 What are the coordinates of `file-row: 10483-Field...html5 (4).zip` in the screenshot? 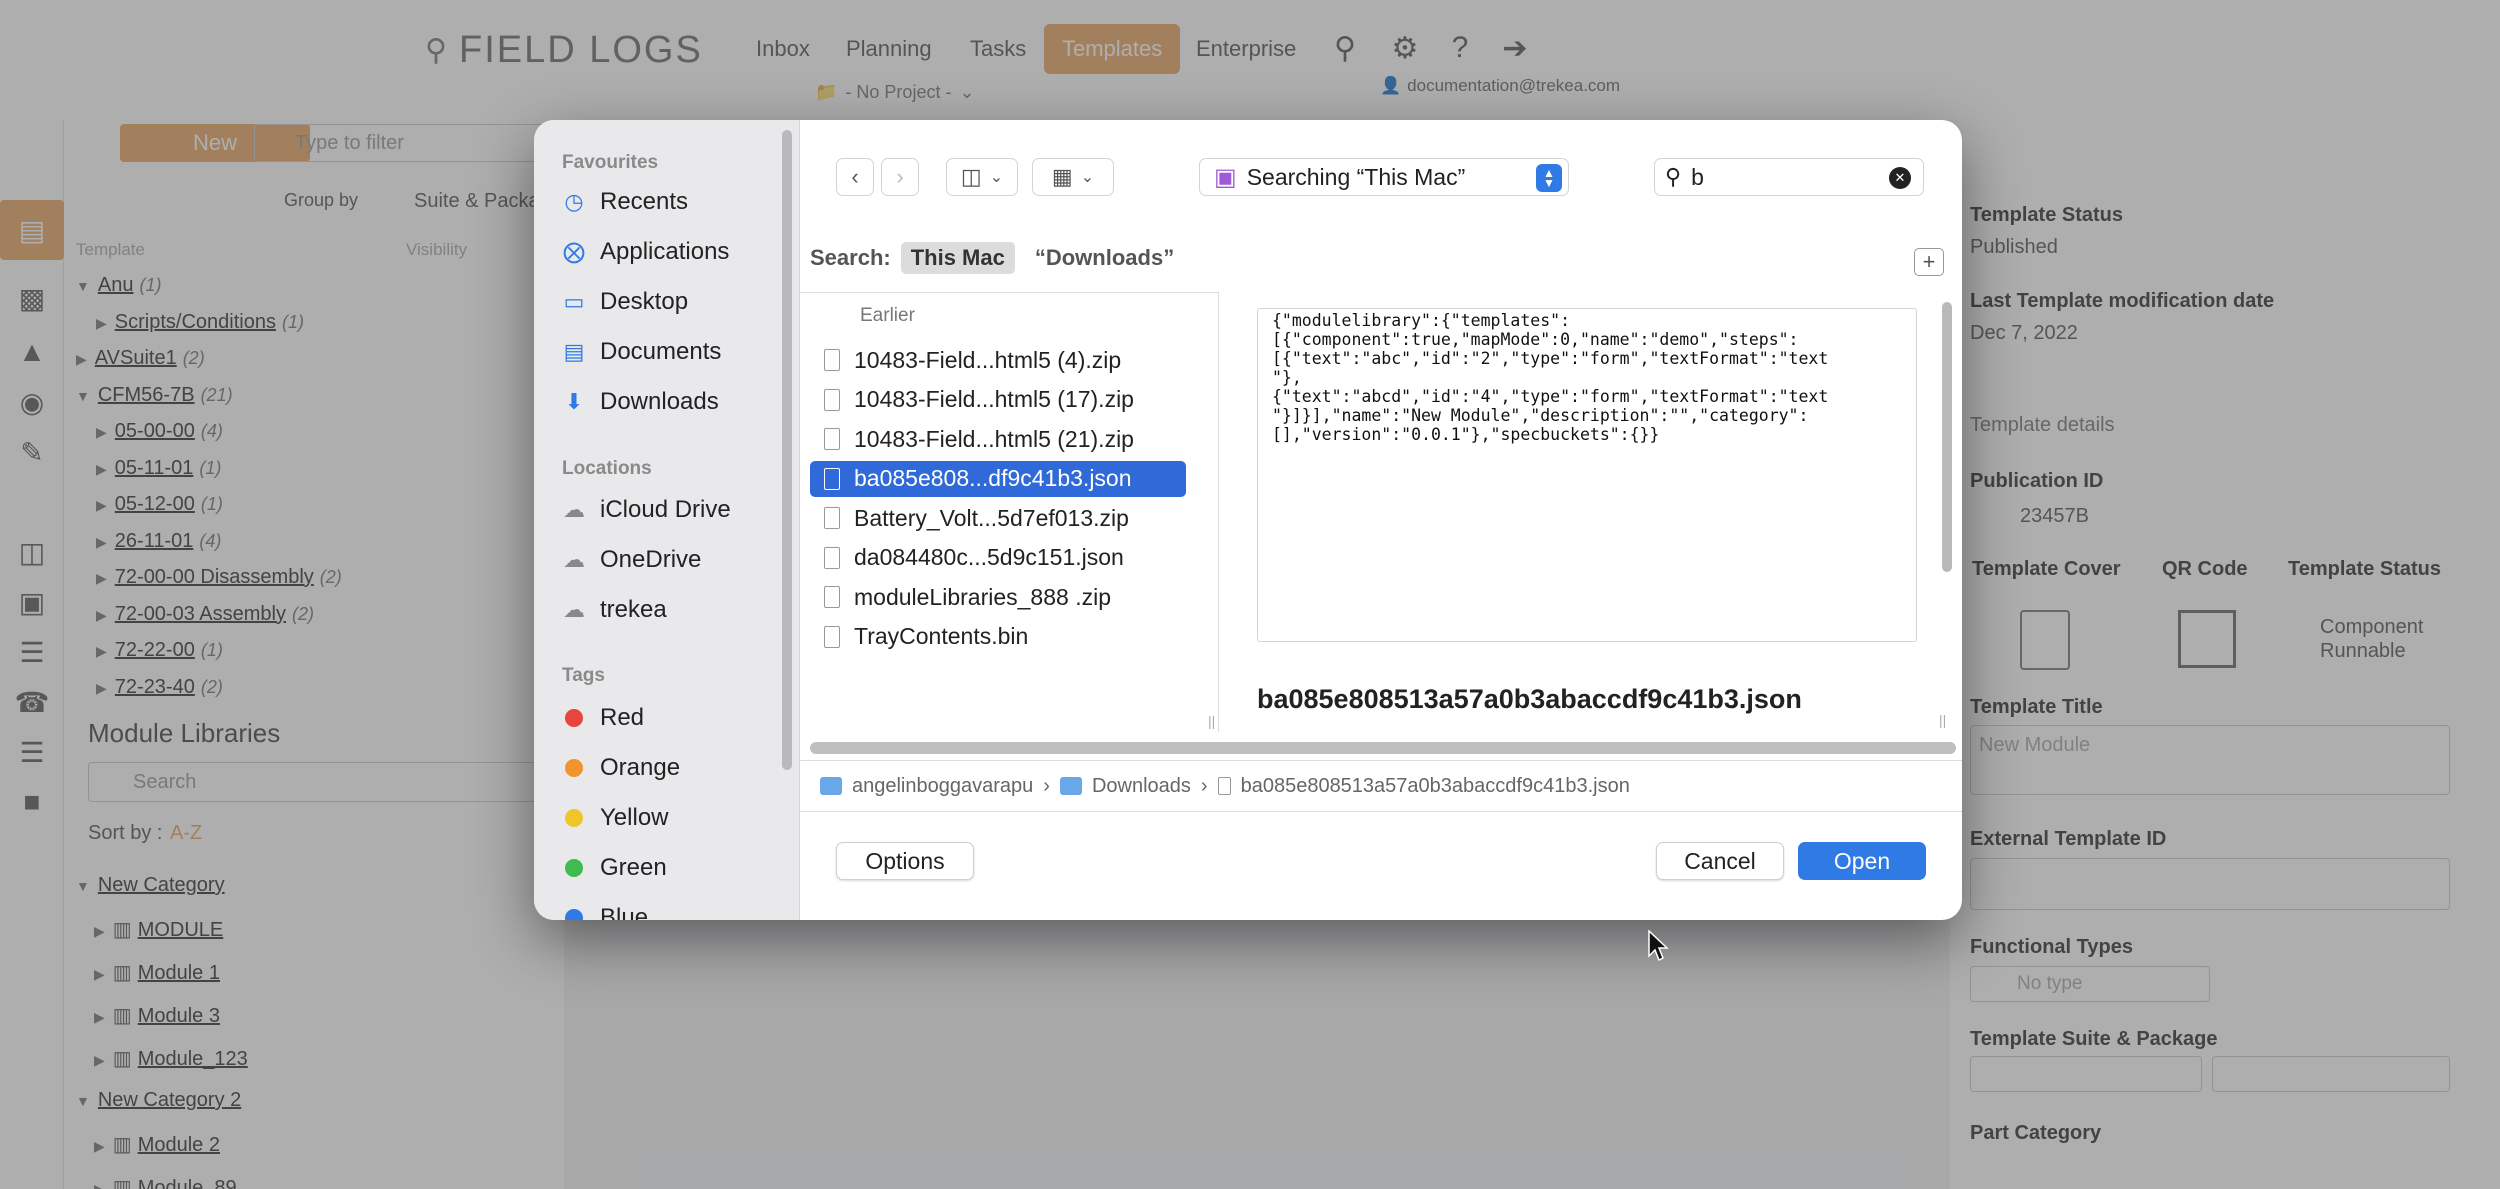 It's located at (998, 360).